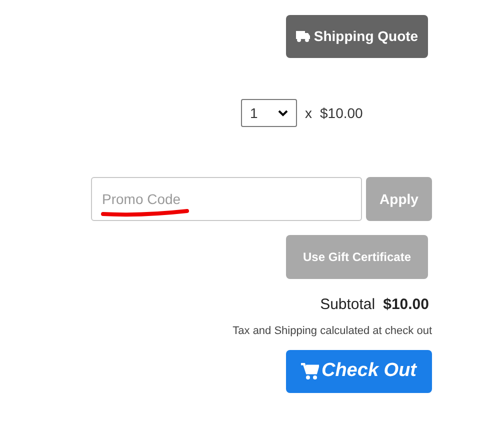 This screenshot has width=499, height=441. What do you see at coordinates (308, 113) in the screenshot?
I see `multiply-sign: x` at bounding box center [308, 113].